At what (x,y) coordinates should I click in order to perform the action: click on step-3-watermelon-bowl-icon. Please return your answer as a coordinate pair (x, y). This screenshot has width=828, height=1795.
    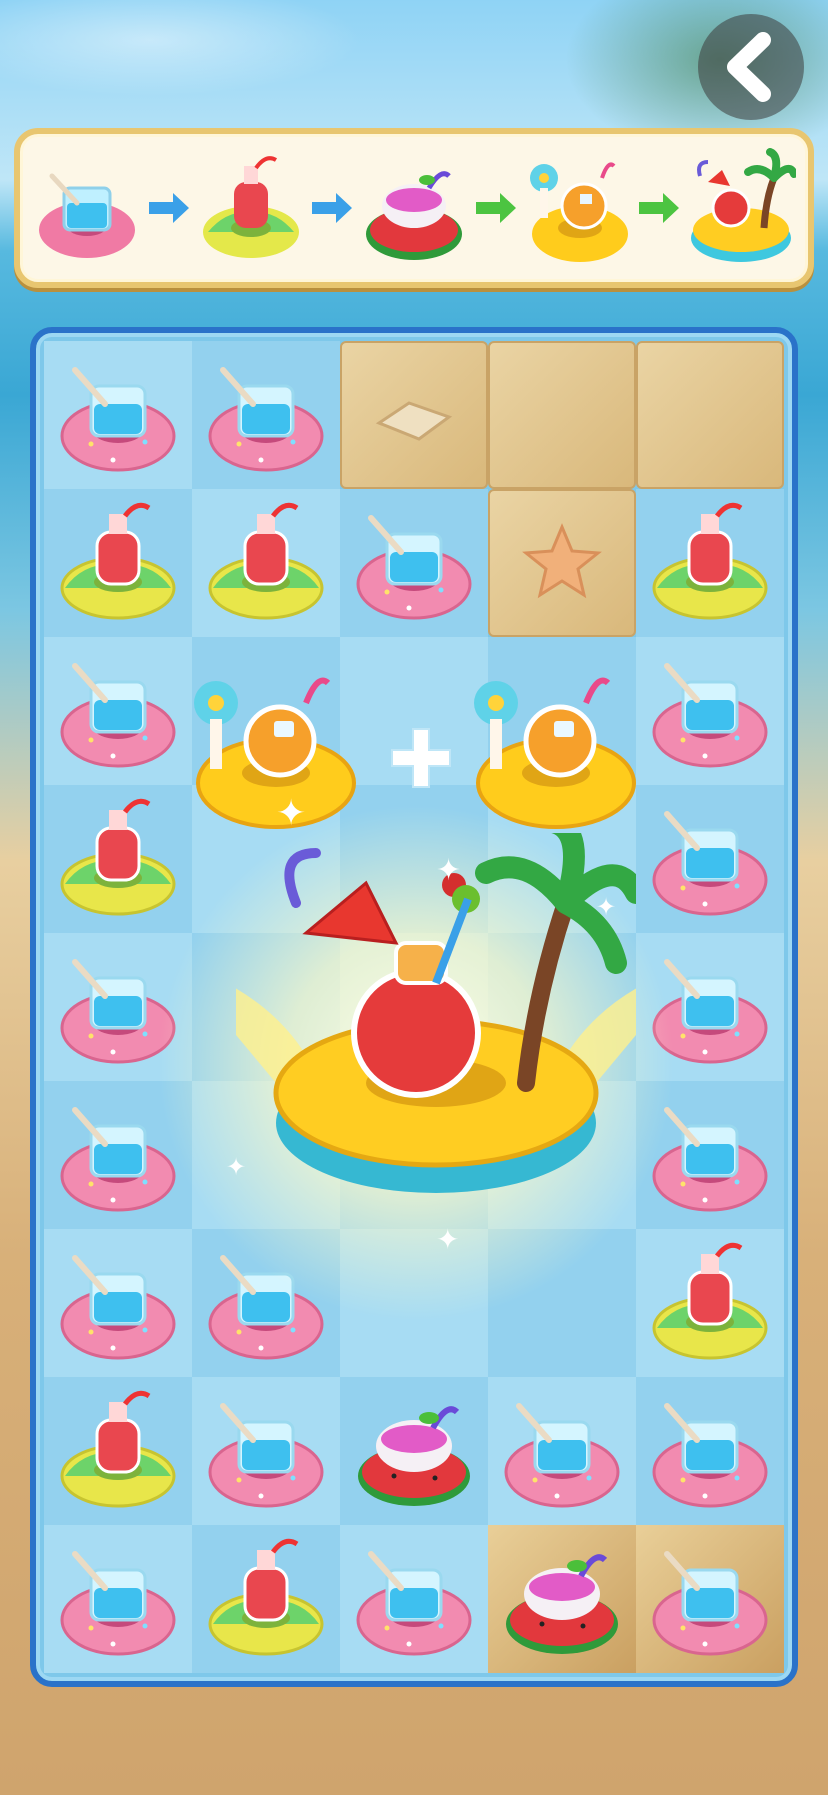
    Looking at the image, I should click on (413, 215).